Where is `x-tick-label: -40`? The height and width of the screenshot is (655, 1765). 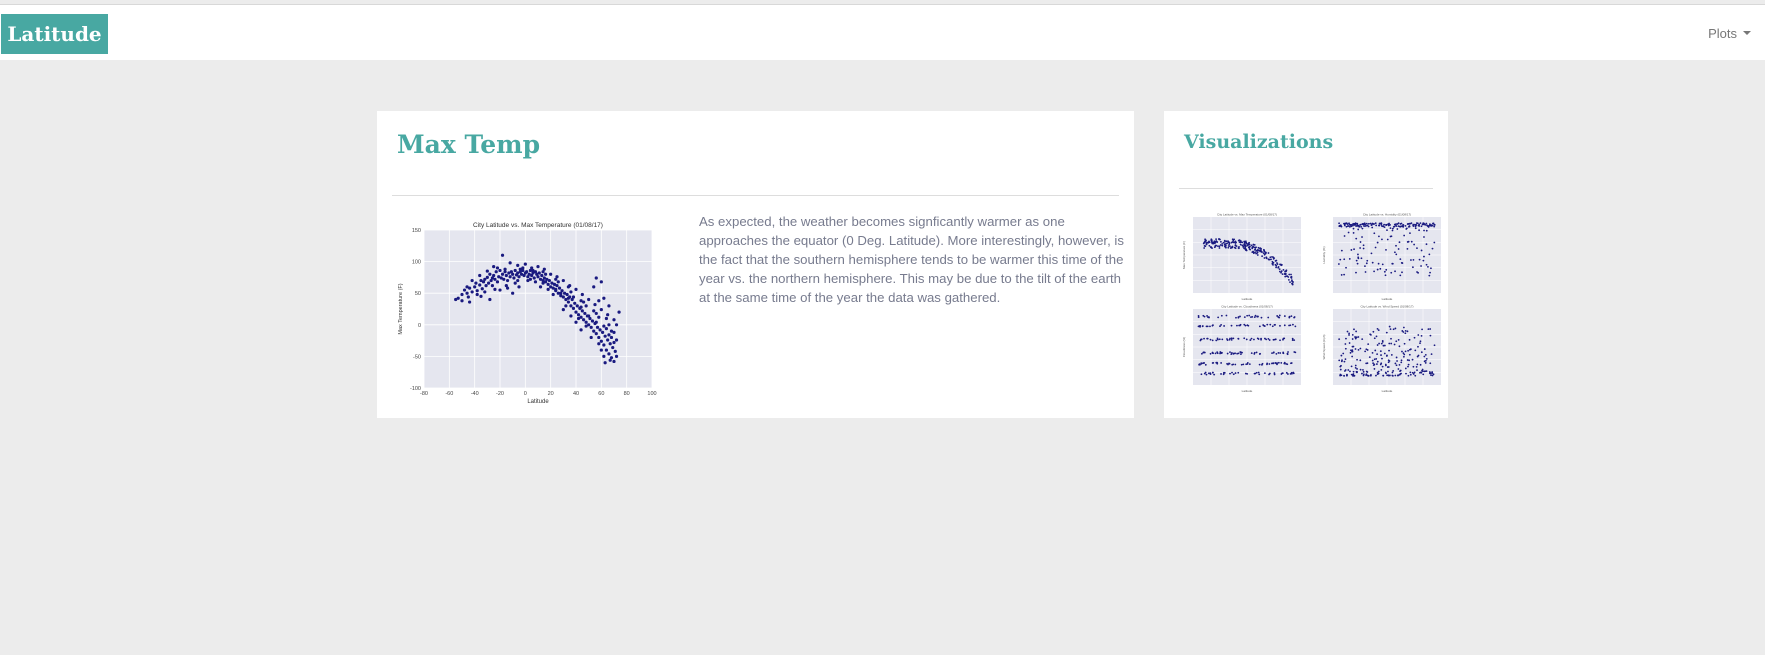 x-tick-label: -40 is located at coordinates (475, 394).